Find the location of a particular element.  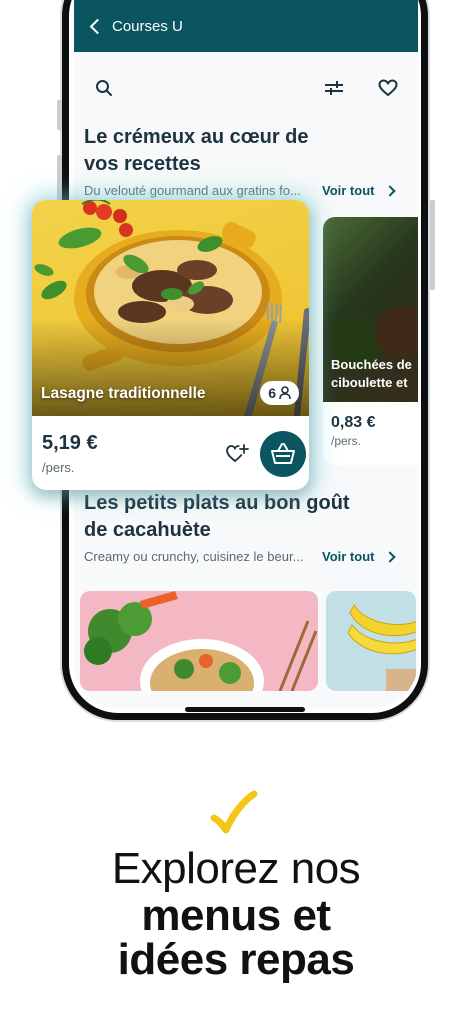

search-icon is located at coordinates (104, 88).